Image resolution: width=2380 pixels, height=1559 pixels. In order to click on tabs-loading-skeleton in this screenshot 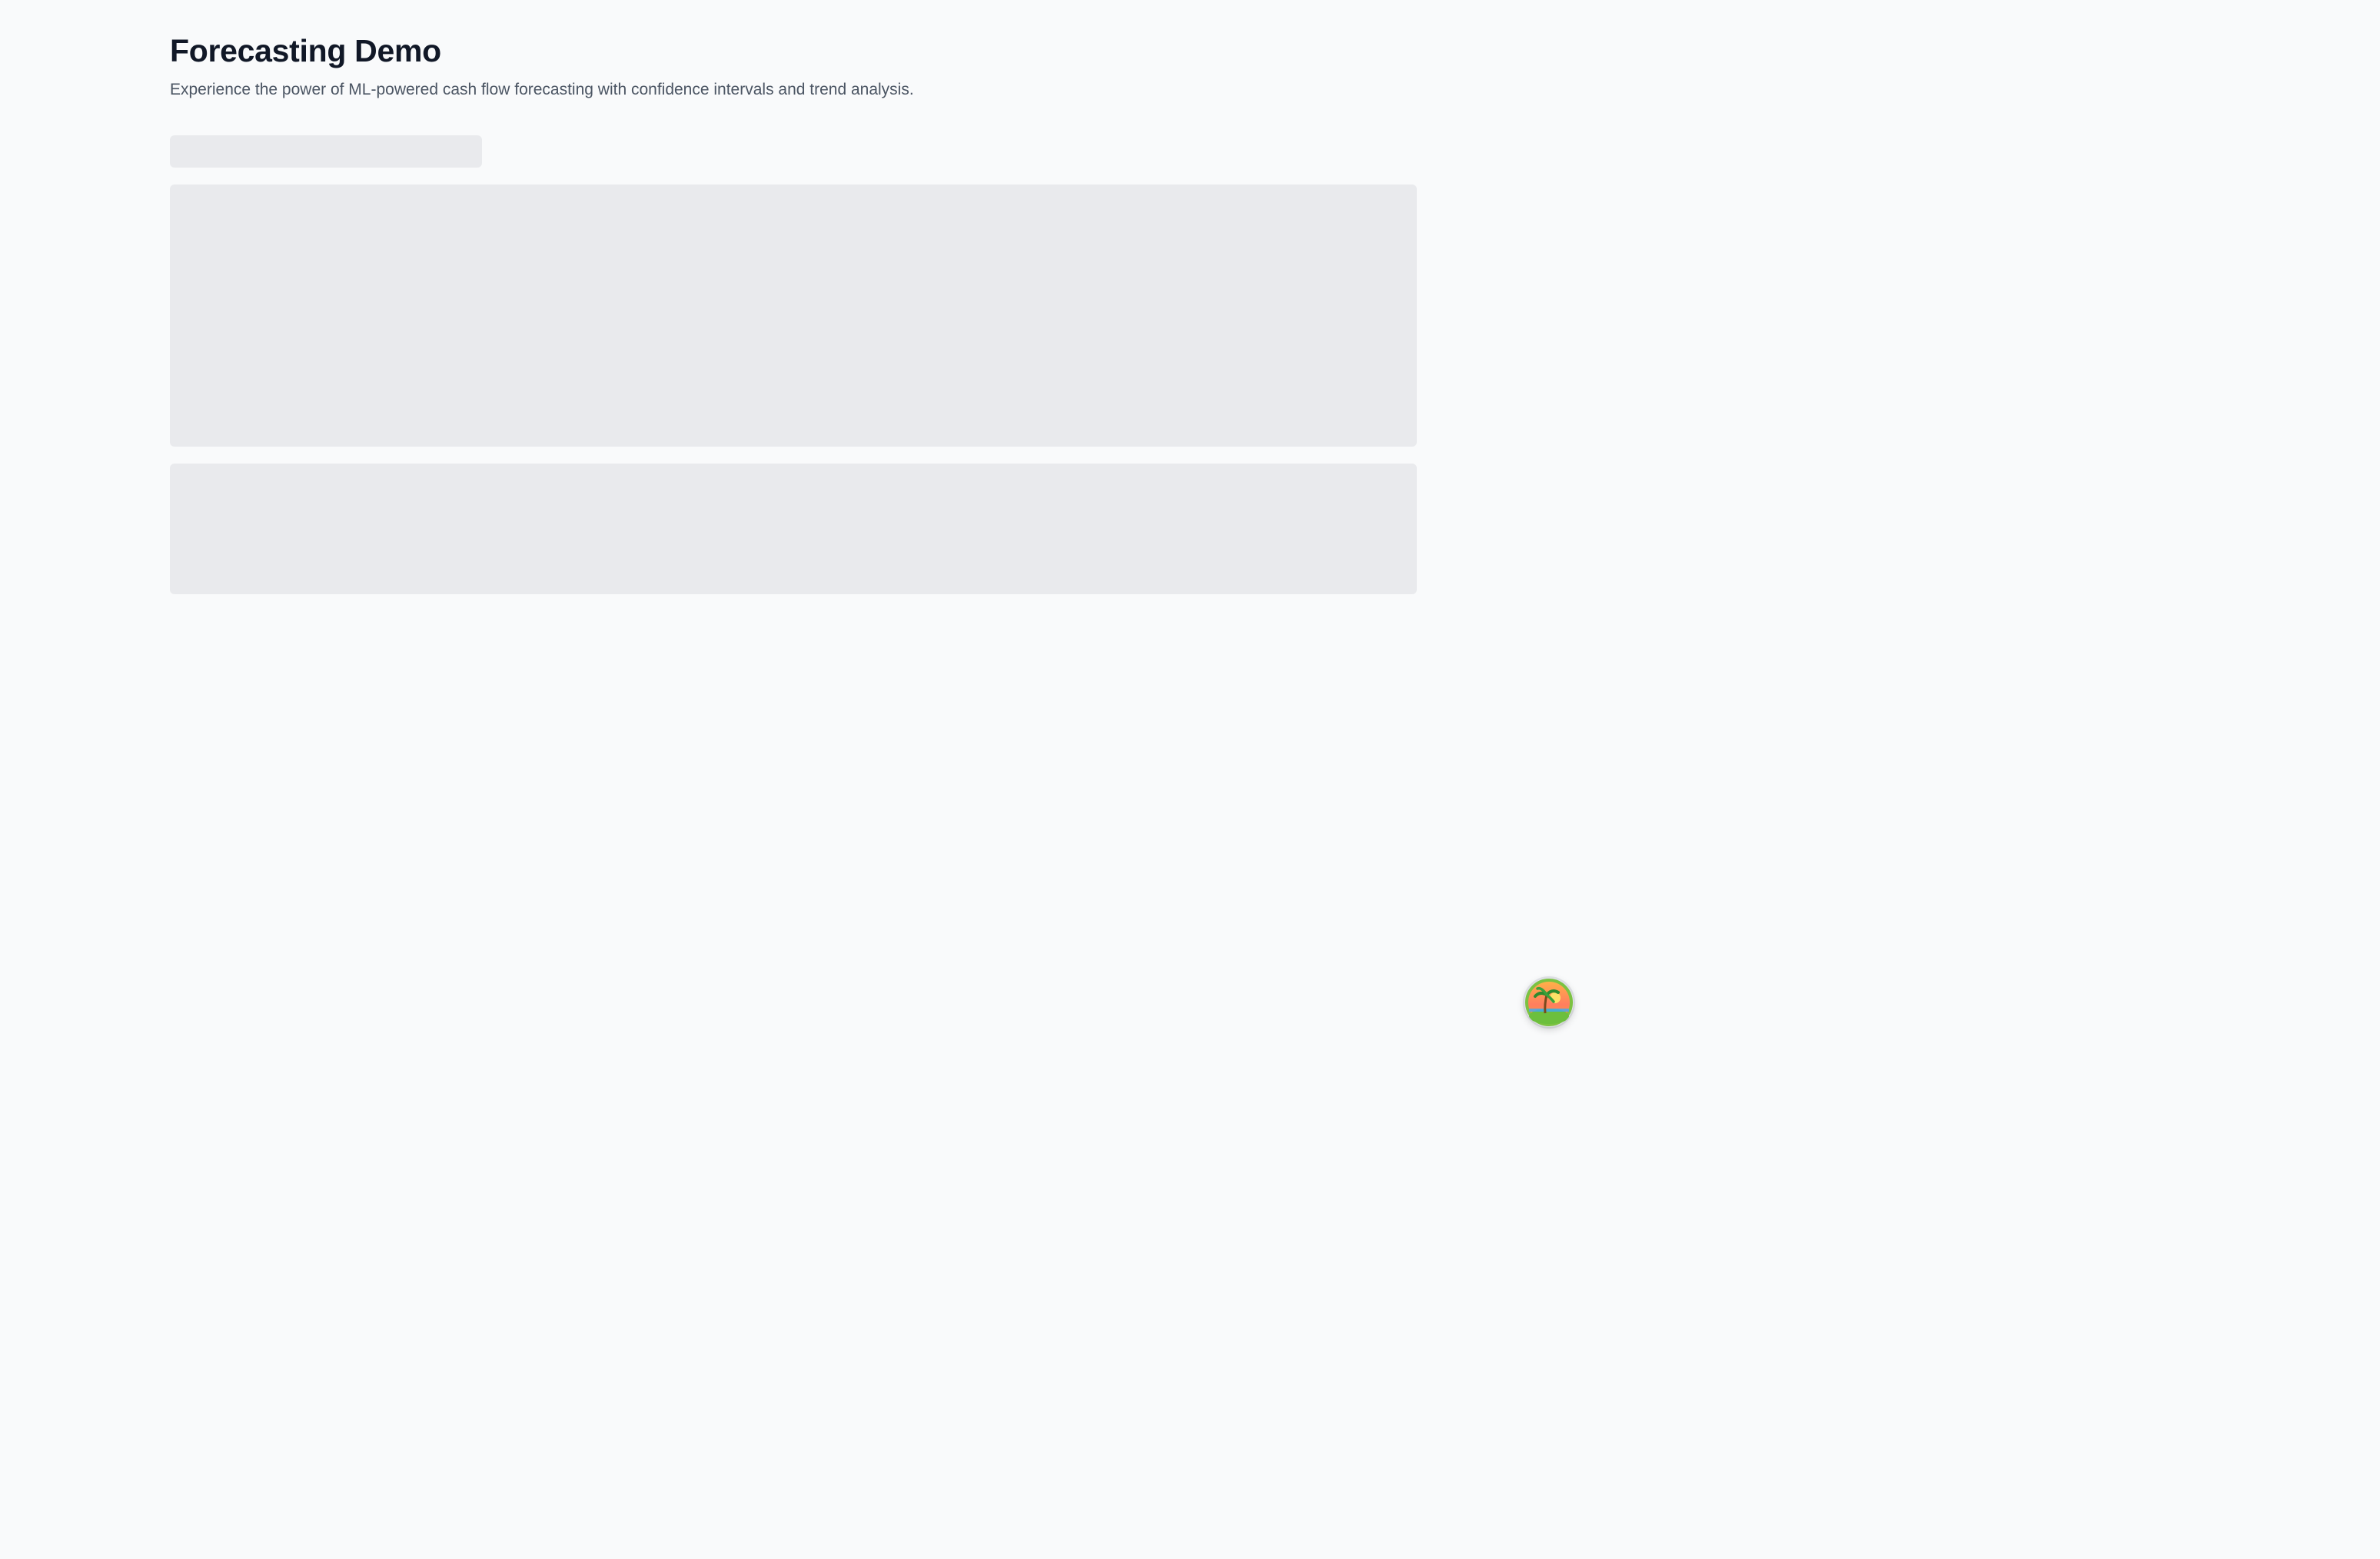, I will do `click(326, 151)`.